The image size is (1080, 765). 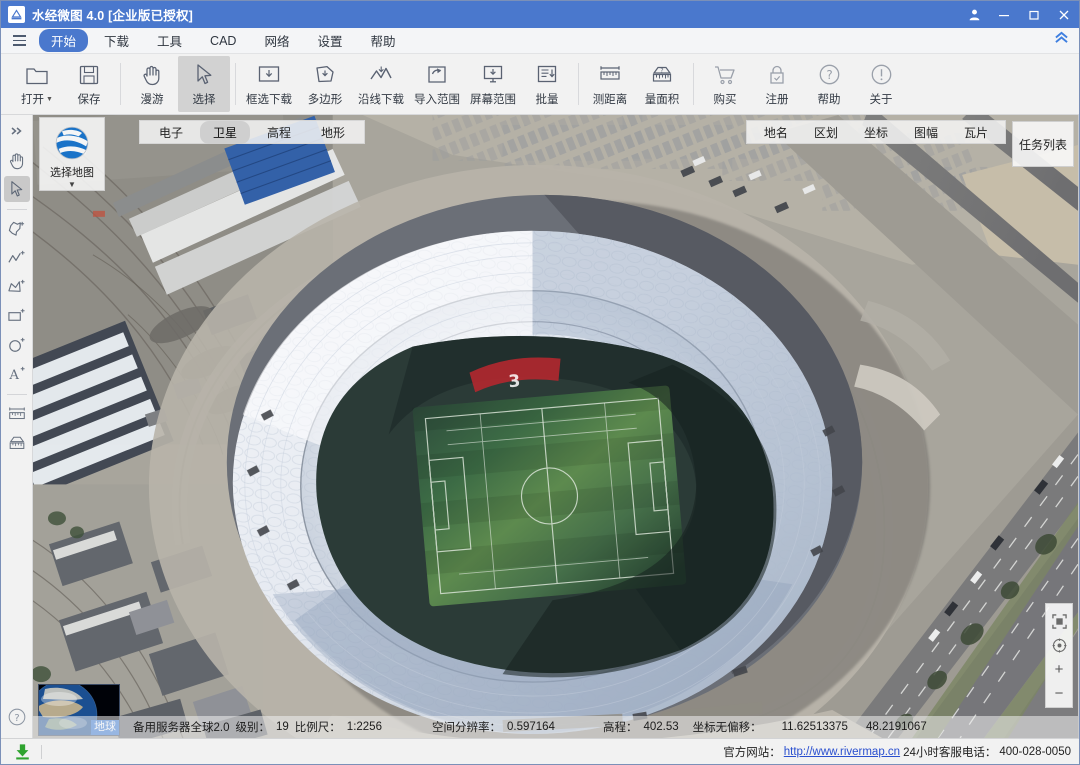 What do you see at coordinates (89, 84) in the screenshot?
I see `ribbon-save: 保存` at bounding box center [89, 84].